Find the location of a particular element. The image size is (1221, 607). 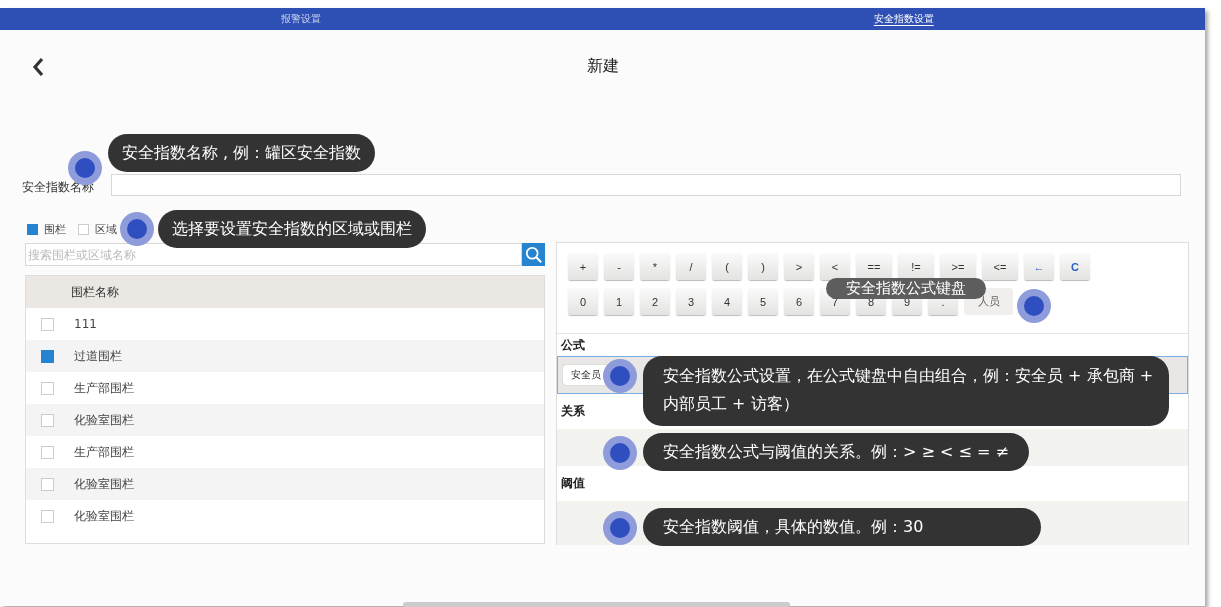

tooltip: 选择要设置安全指数的区域或围栏 is located at coordinates (292, 229).